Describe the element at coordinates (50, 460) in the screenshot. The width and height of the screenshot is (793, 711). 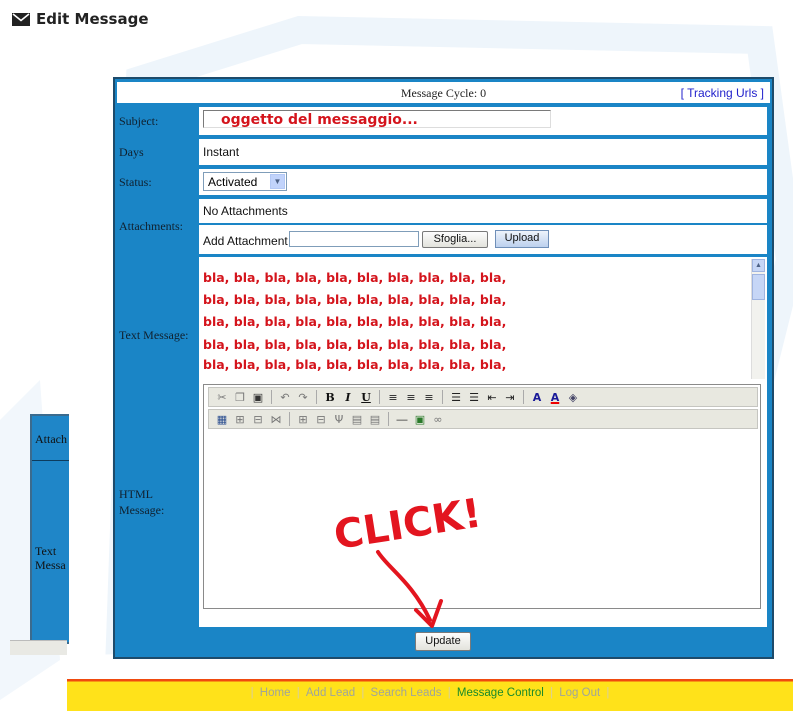
I see `ghost-divider` at that location.